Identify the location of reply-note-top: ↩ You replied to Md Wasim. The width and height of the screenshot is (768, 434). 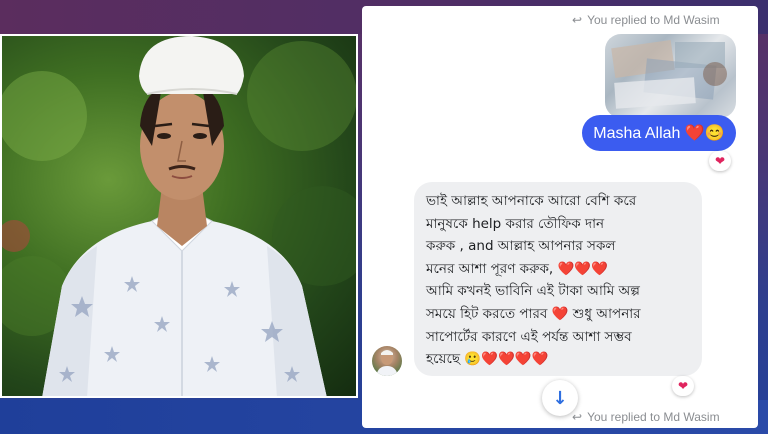
(646, 20).